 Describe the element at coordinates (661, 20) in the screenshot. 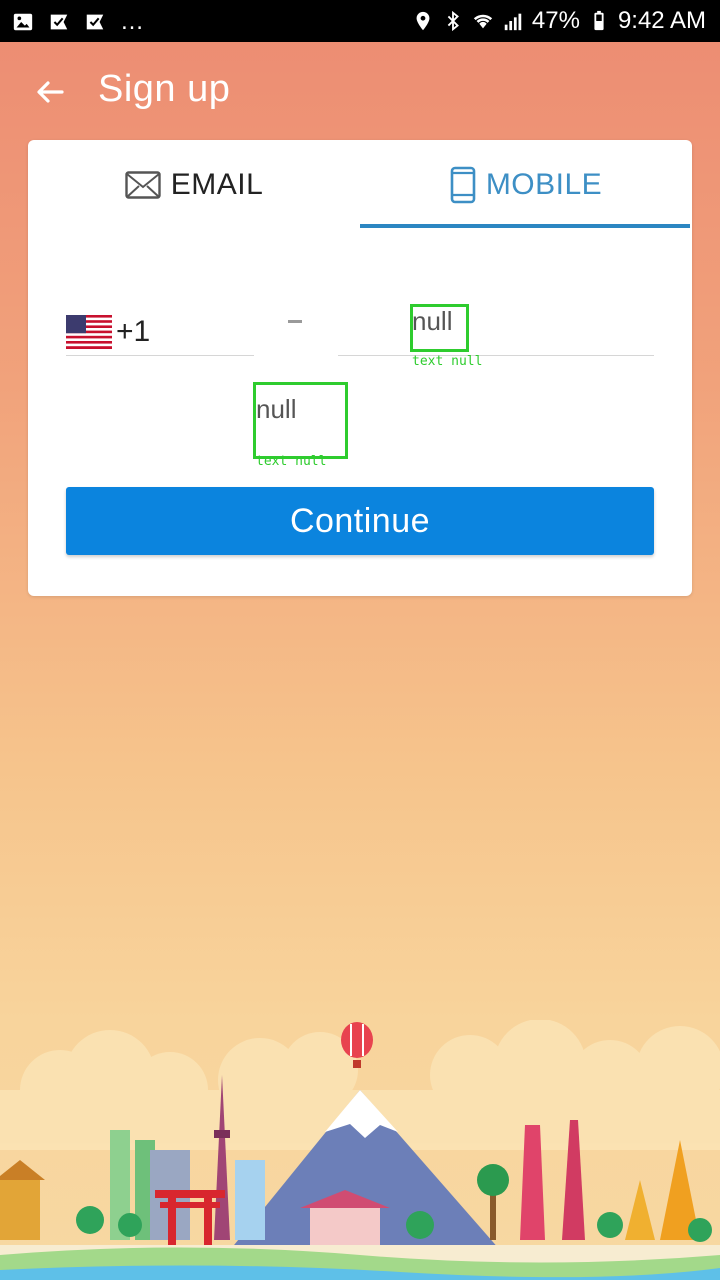

I see `clock: 9:42 AM` at that location.